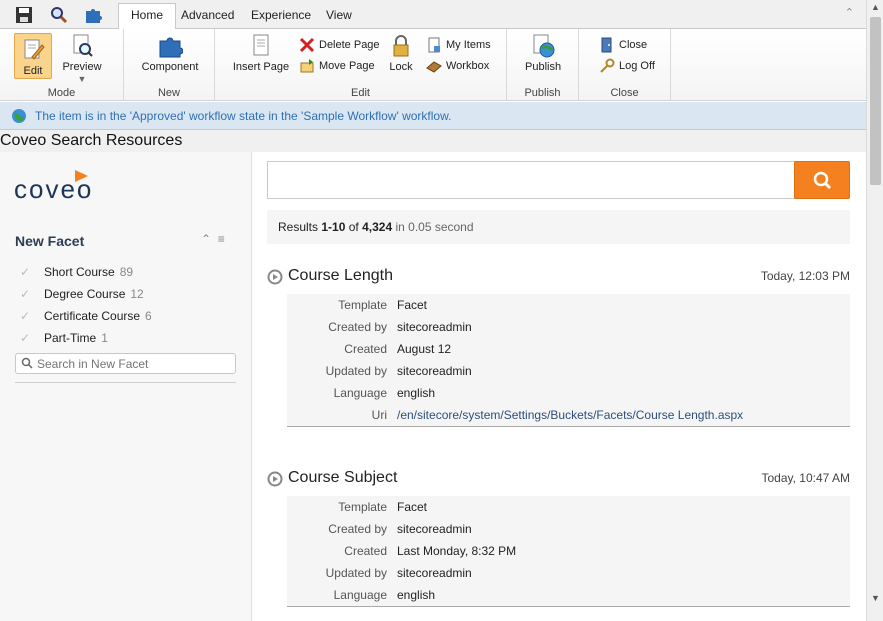  I want to click on close-button: Close, so click(623, 45).